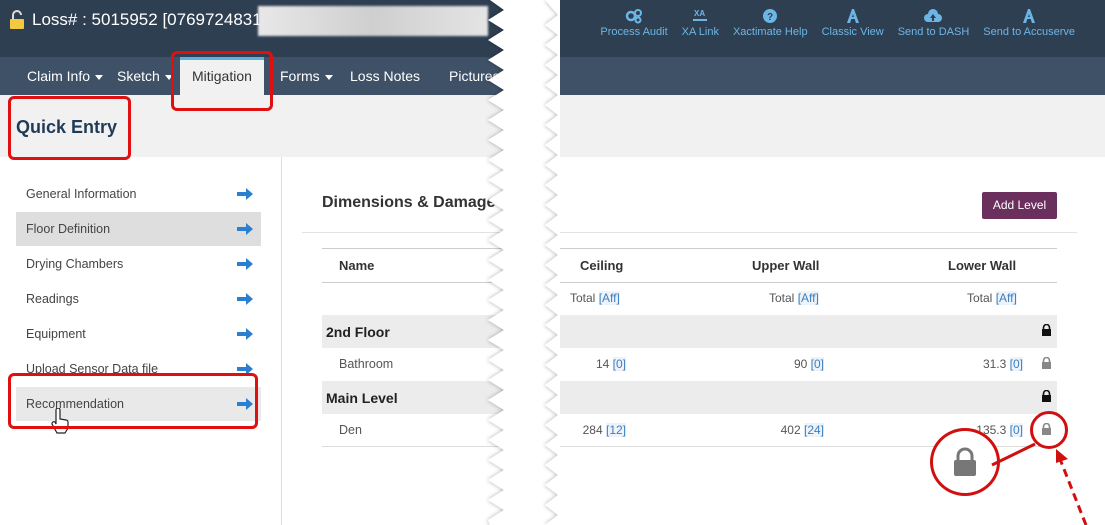 The height and width of the screenshot is (525, 1105). Describe the element at coordinates (700, 23) in the screenshot. I see `xa-link: XA XA Link` at that location.